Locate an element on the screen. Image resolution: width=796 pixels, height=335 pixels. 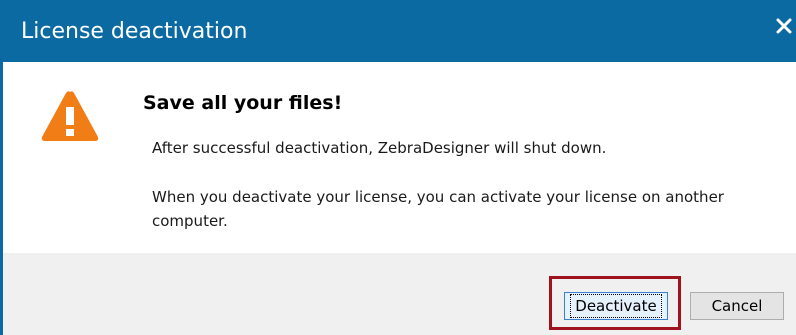
dialog-title: License deactivation is located at coordinates (134, 31).